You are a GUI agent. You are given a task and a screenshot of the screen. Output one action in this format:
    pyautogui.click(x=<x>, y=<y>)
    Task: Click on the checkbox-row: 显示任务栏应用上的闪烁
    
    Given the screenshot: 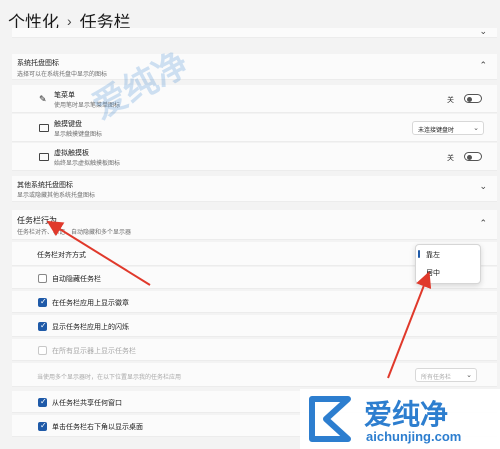 What is the action you would take?
    pyautogui.click(x=254, y=326)
    